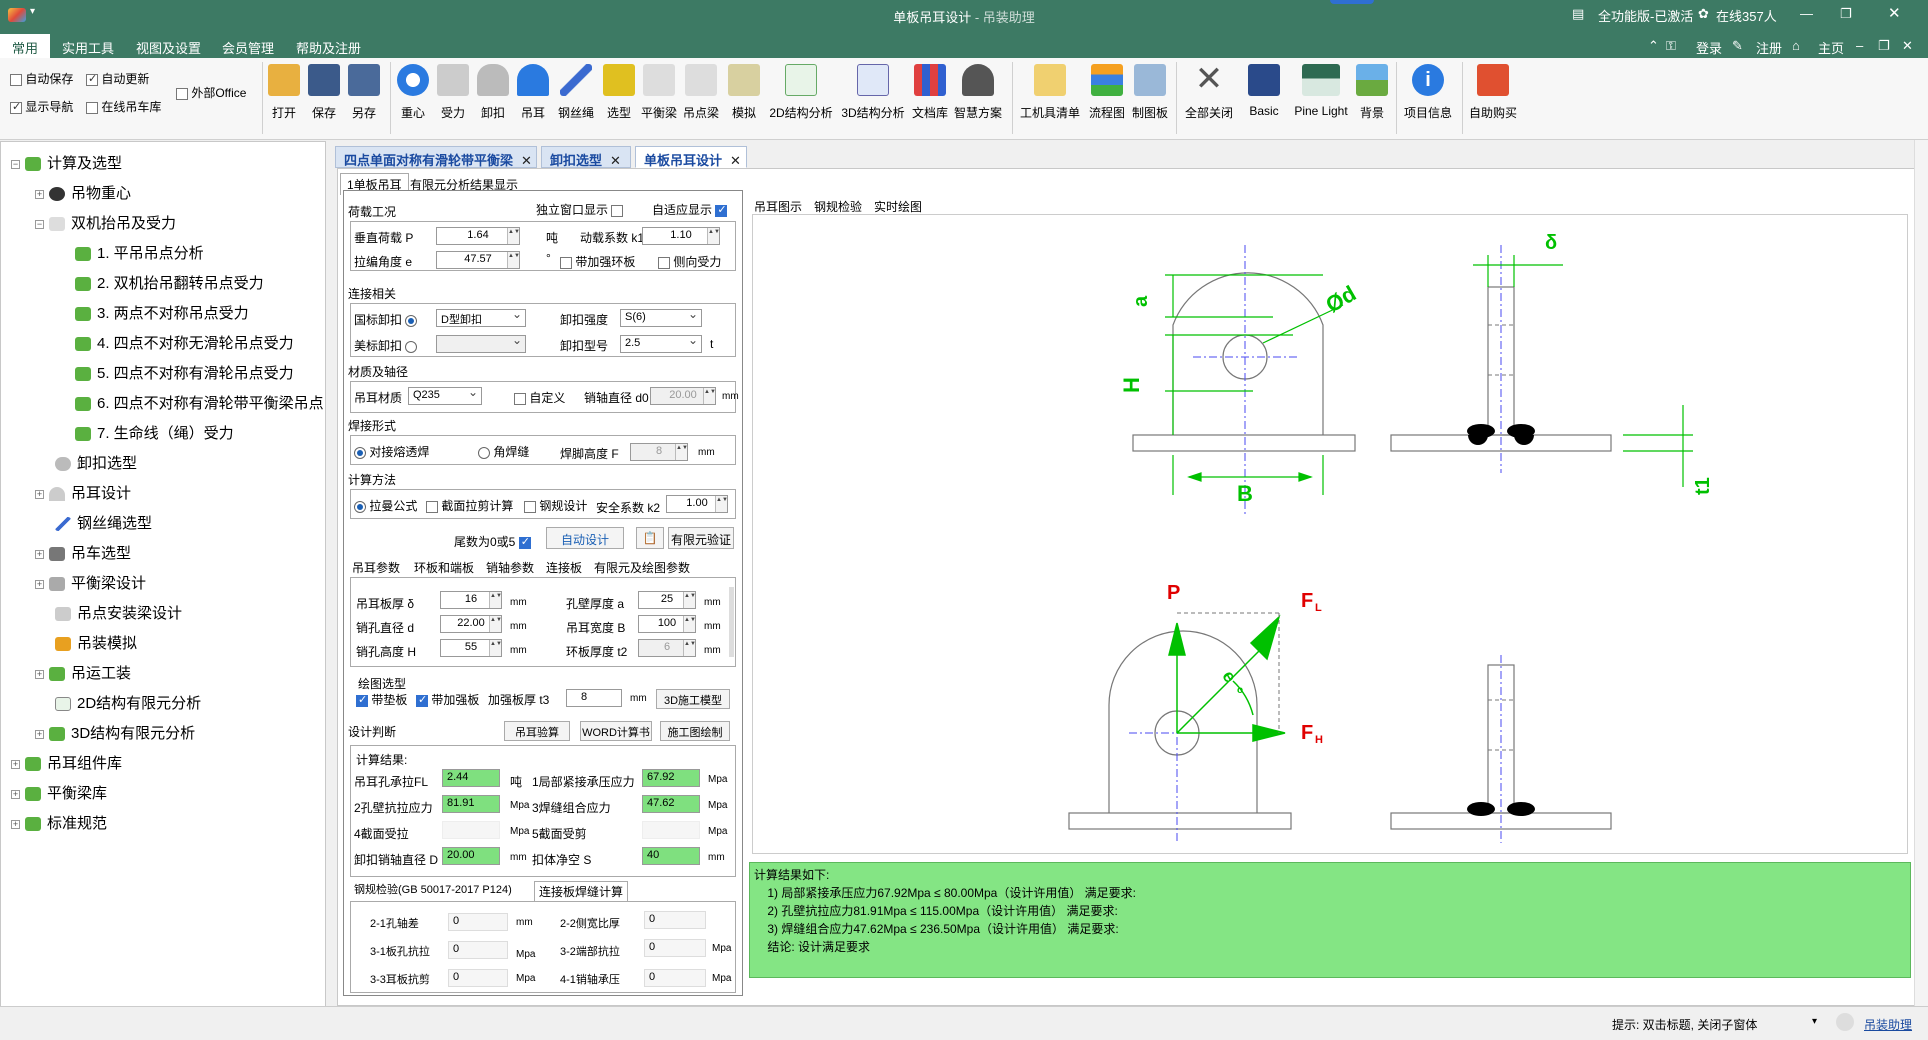  I want to click on force-button: 受力, so click(453, 92).